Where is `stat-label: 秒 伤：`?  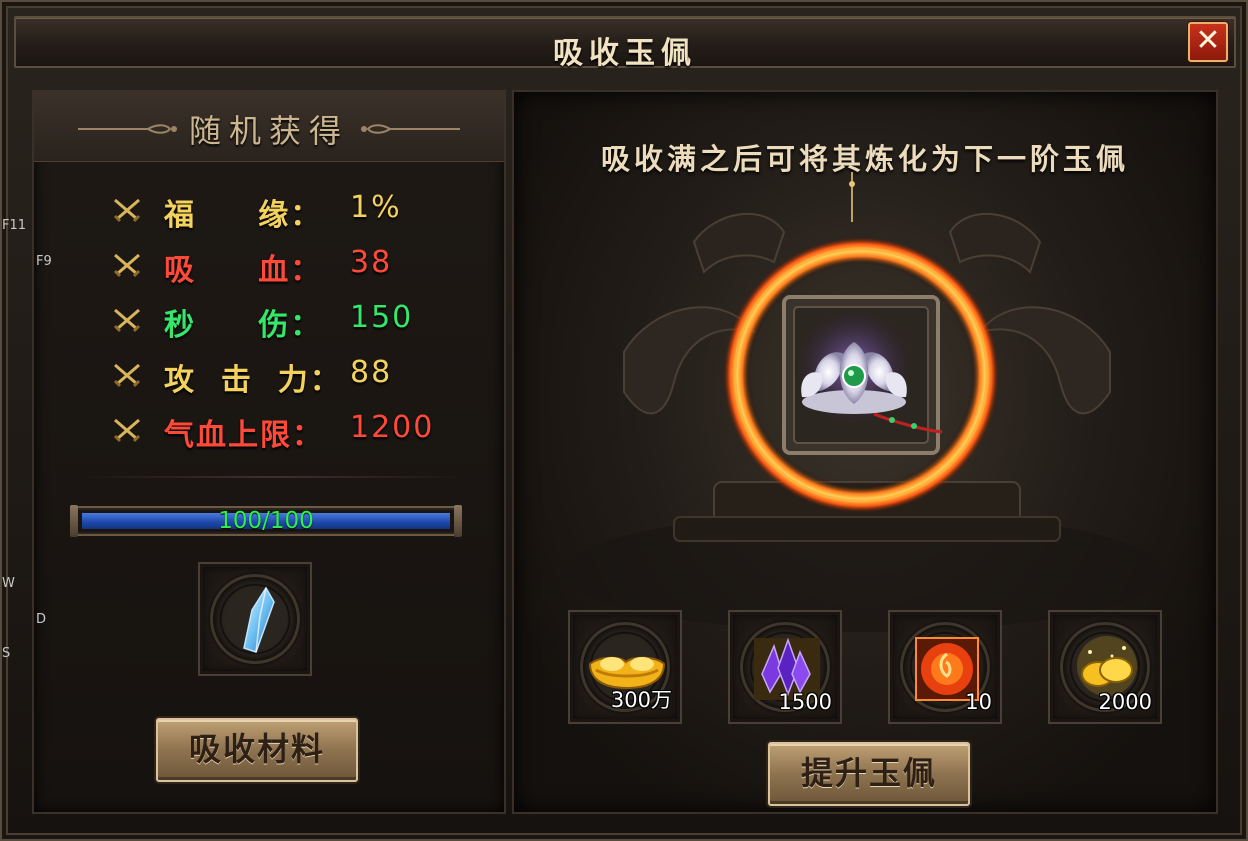
stat-label: 秒 伤： is located at coordinates (243, 325).